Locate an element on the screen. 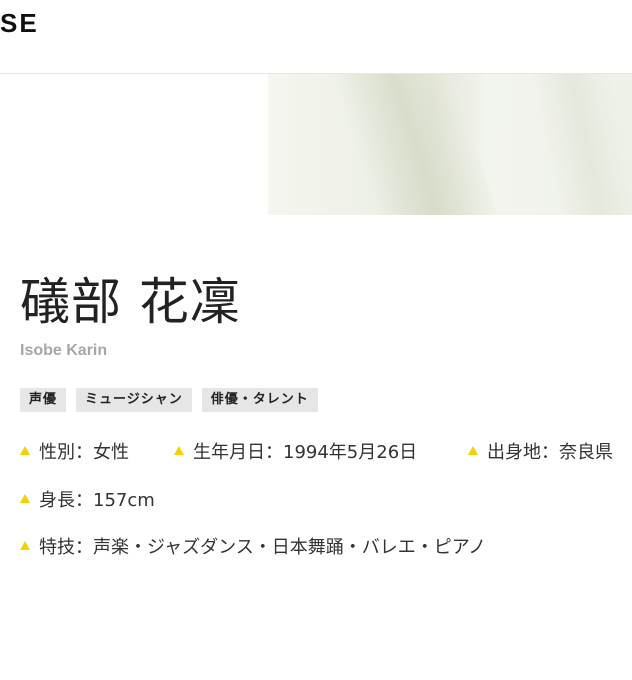 The height and width of the screenshot is (680, 632). info-row-1: 性別：女性 生年月日：1994年5月26日 出身地：奈良県 is located at coordinates (316, 451).